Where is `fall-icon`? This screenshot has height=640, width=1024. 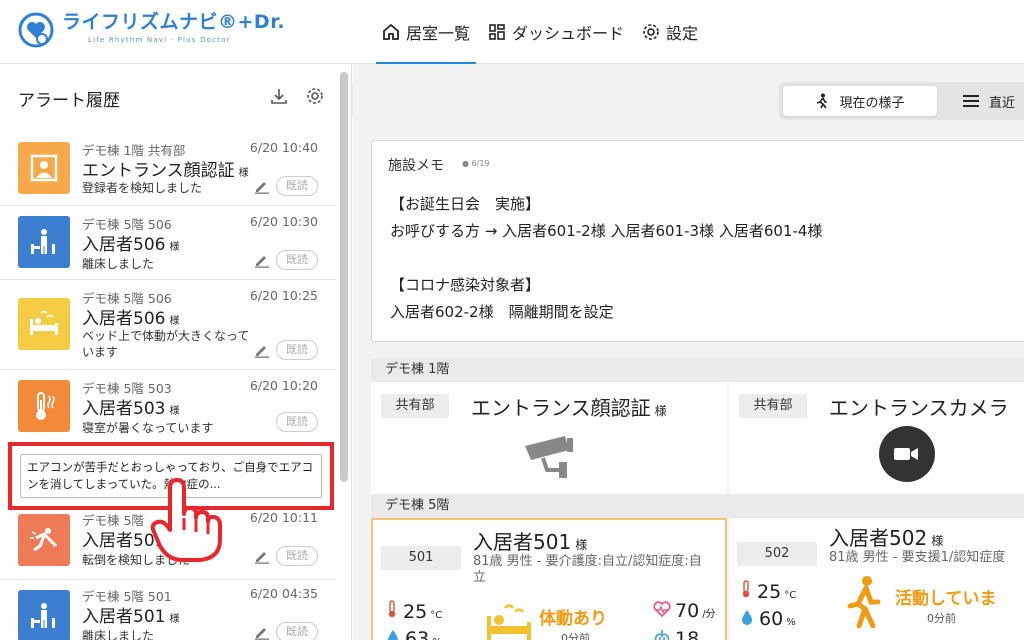
fall-icon is located at coordinates (44, 540).